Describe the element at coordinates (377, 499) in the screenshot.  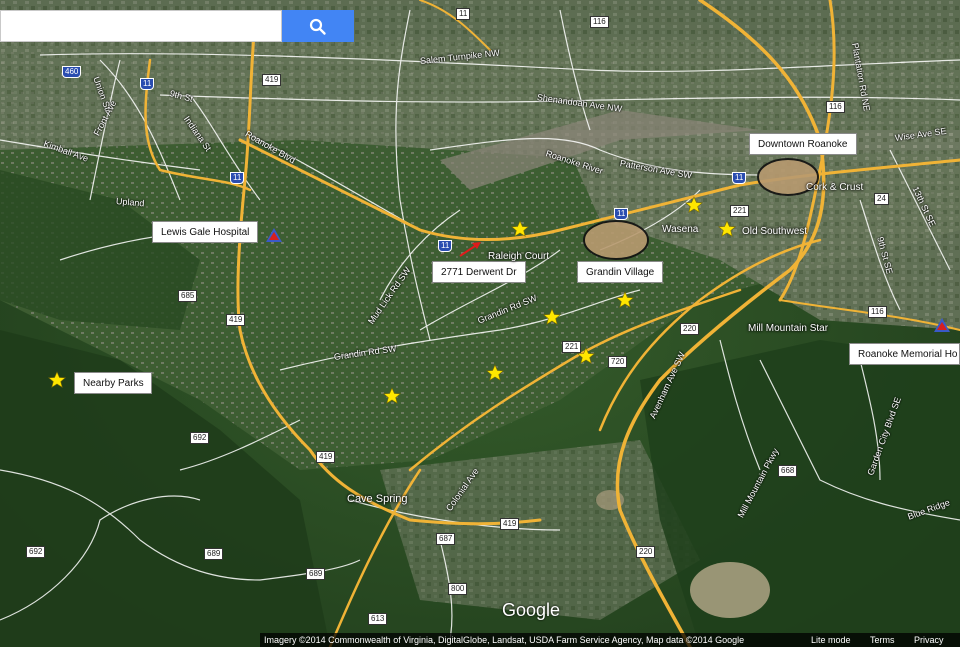
I see `place-cave-spring: Cave Spring` at that location.